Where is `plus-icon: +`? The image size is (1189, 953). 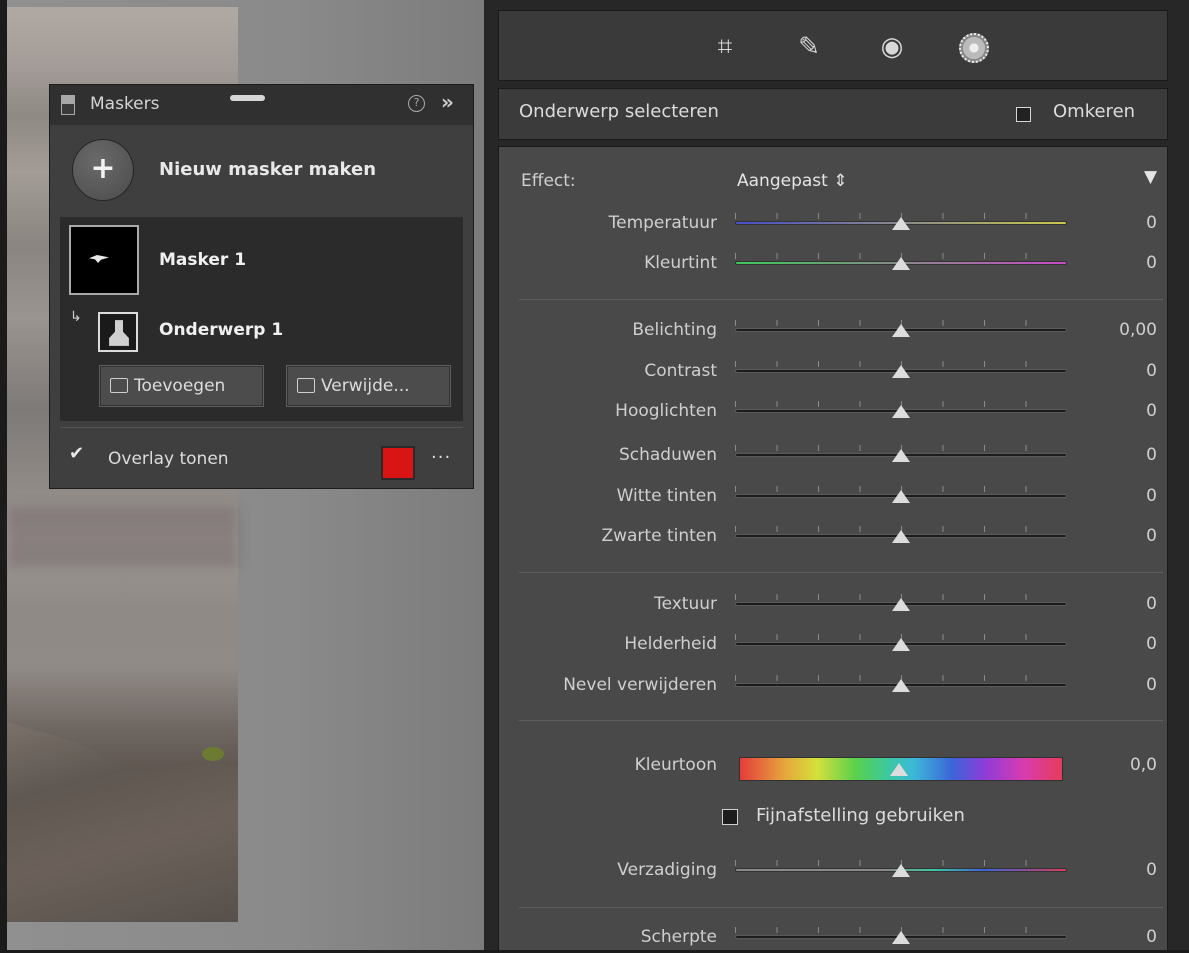
plus-icon: + is located at coordinates (103, 168).